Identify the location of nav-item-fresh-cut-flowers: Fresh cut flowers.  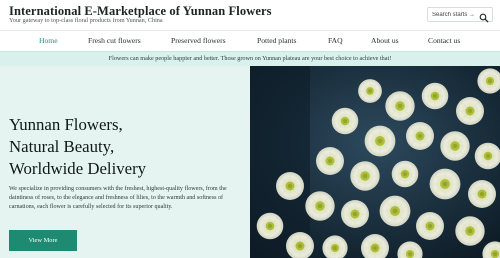
(114, 40).